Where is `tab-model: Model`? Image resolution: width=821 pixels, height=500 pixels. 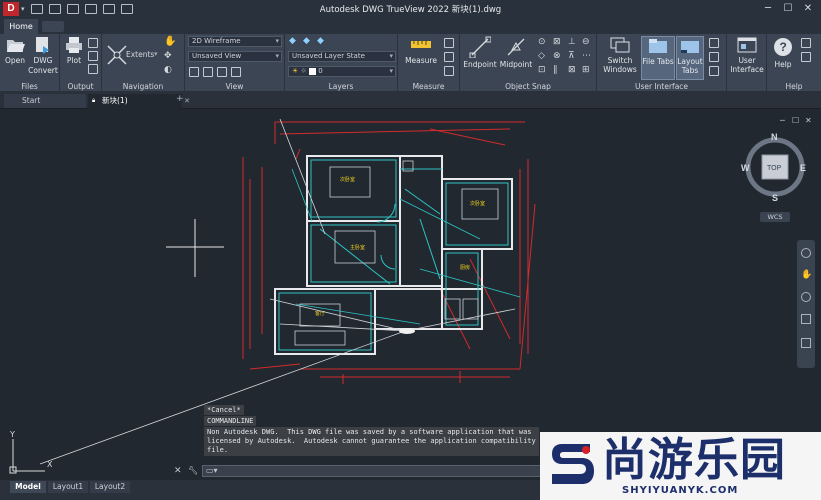 tab-model: Model is located at coordinates (28, 487).